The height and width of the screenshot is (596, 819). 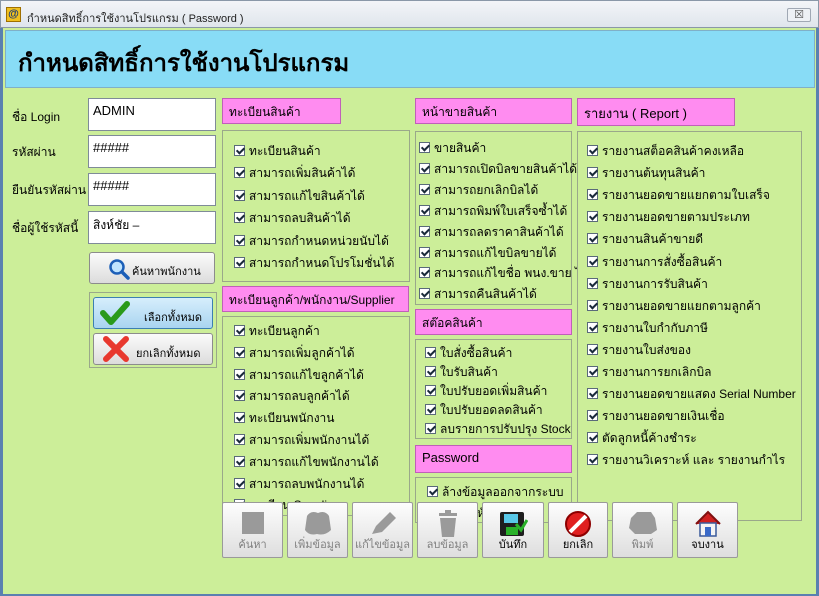 What do you see at coordinates (649, 372) in the screenshot?
I see `reports-checkbox-item: รายงานการยกเลิกบิล` at bounding box center [649, 372].